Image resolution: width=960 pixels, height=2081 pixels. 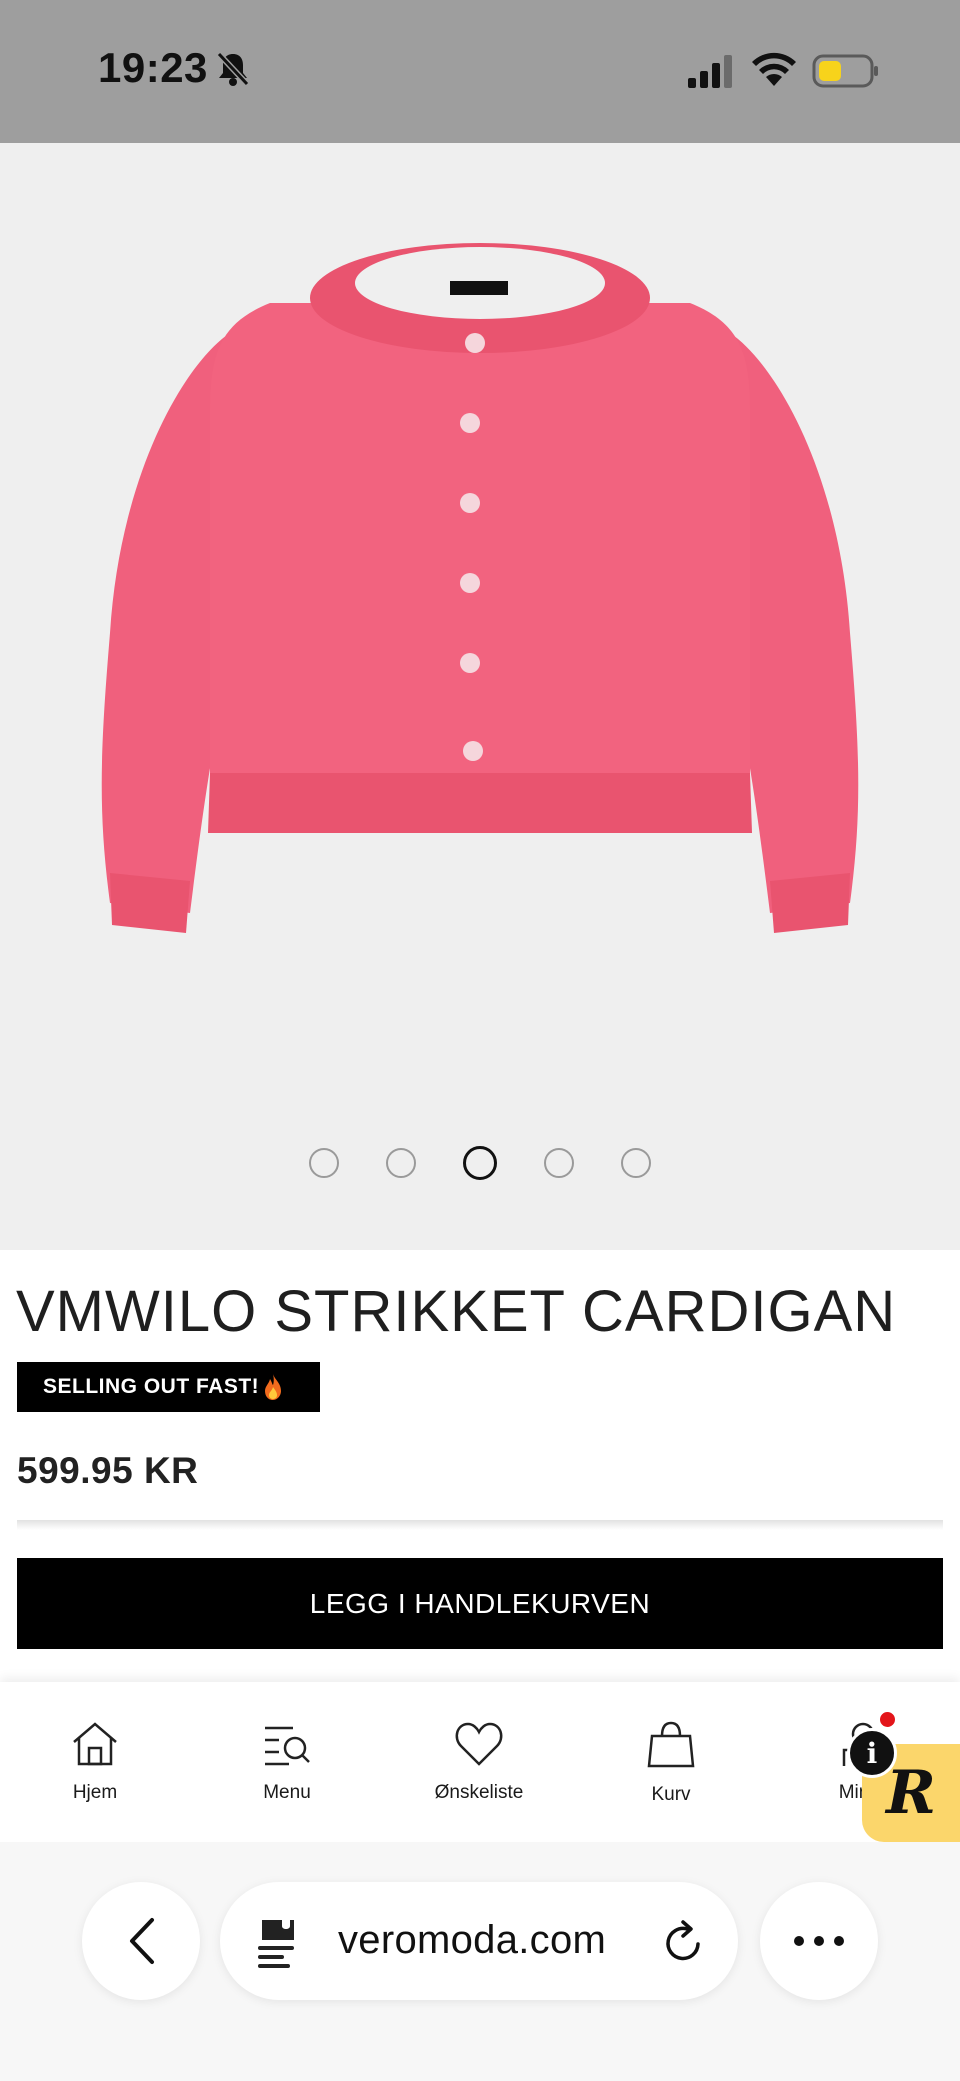 I want to click on bottom-navigation: Hjem Menu Ønskeliste Kurv Min K, so click(x=480, y=1762).